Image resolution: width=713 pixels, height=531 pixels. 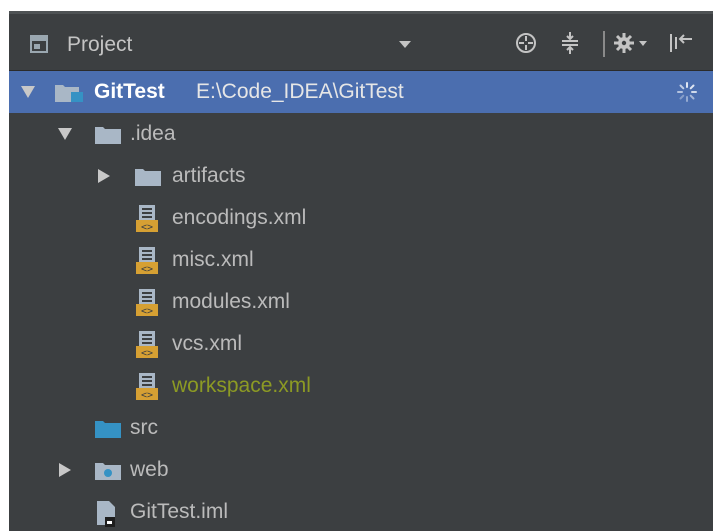 I want to click on tree-row-web: web, so click(x=361, y=470).